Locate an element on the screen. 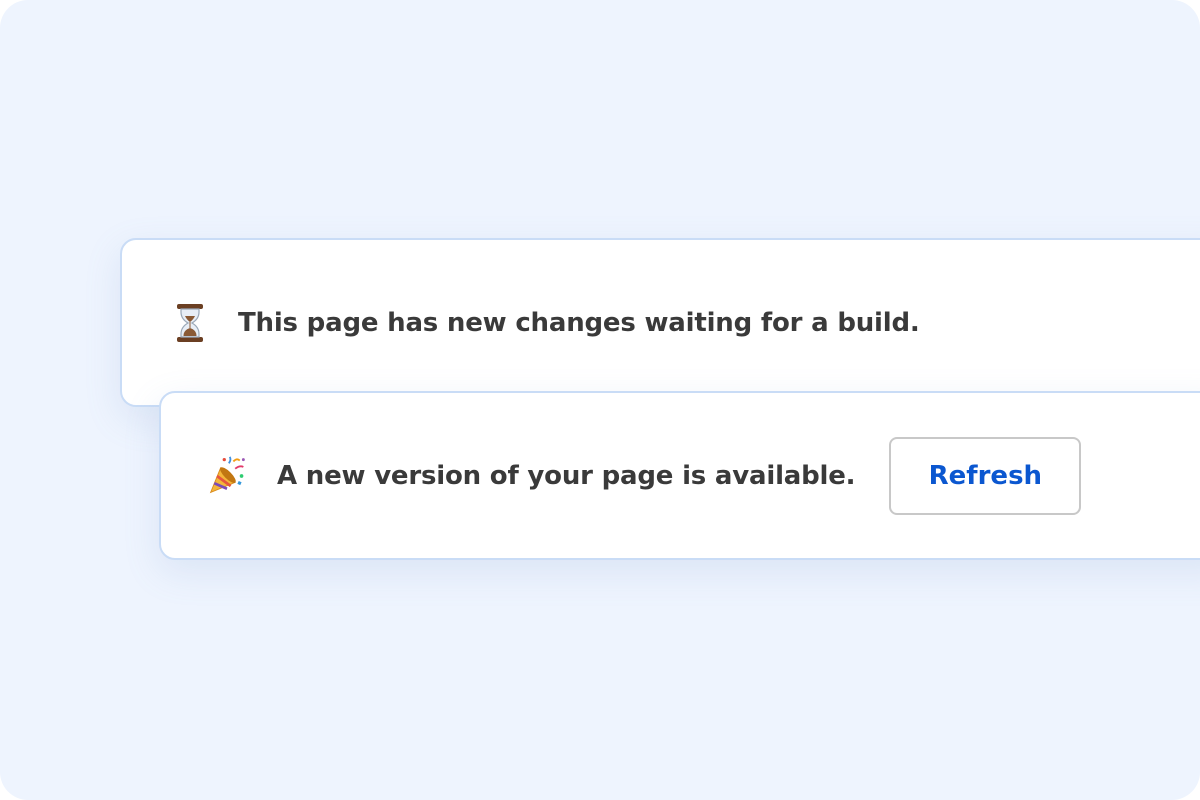  refresh-button: Refresh is located at coordinates (985, 475).